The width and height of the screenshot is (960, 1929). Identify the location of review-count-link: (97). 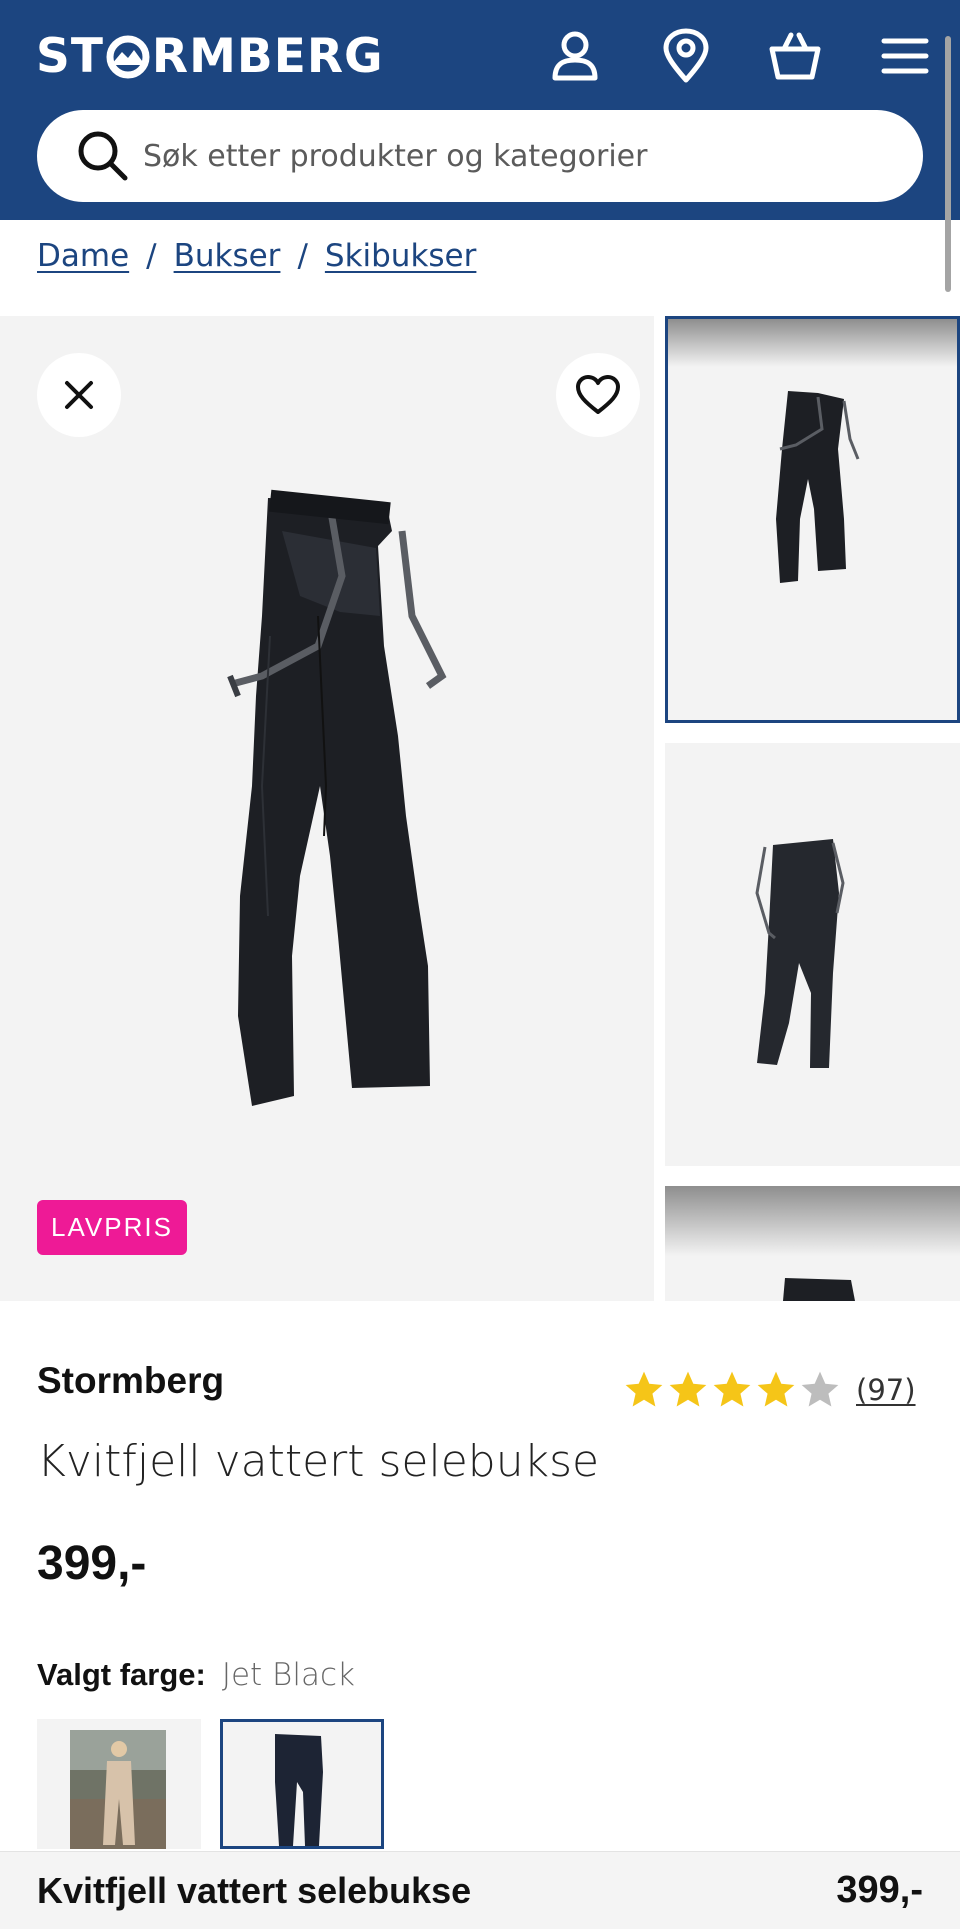
(886, 1390).